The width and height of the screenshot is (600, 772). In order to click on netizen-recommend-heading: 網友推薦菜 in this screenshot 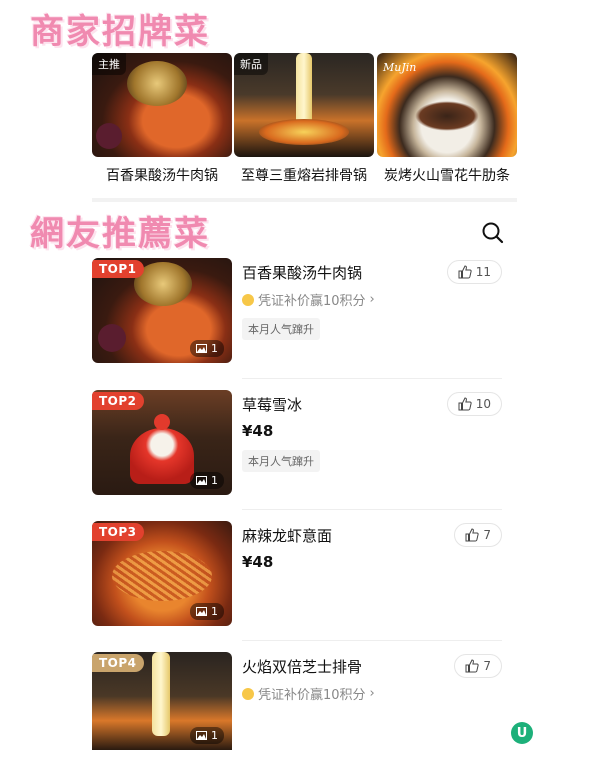, I will do `click(120, 234)`.